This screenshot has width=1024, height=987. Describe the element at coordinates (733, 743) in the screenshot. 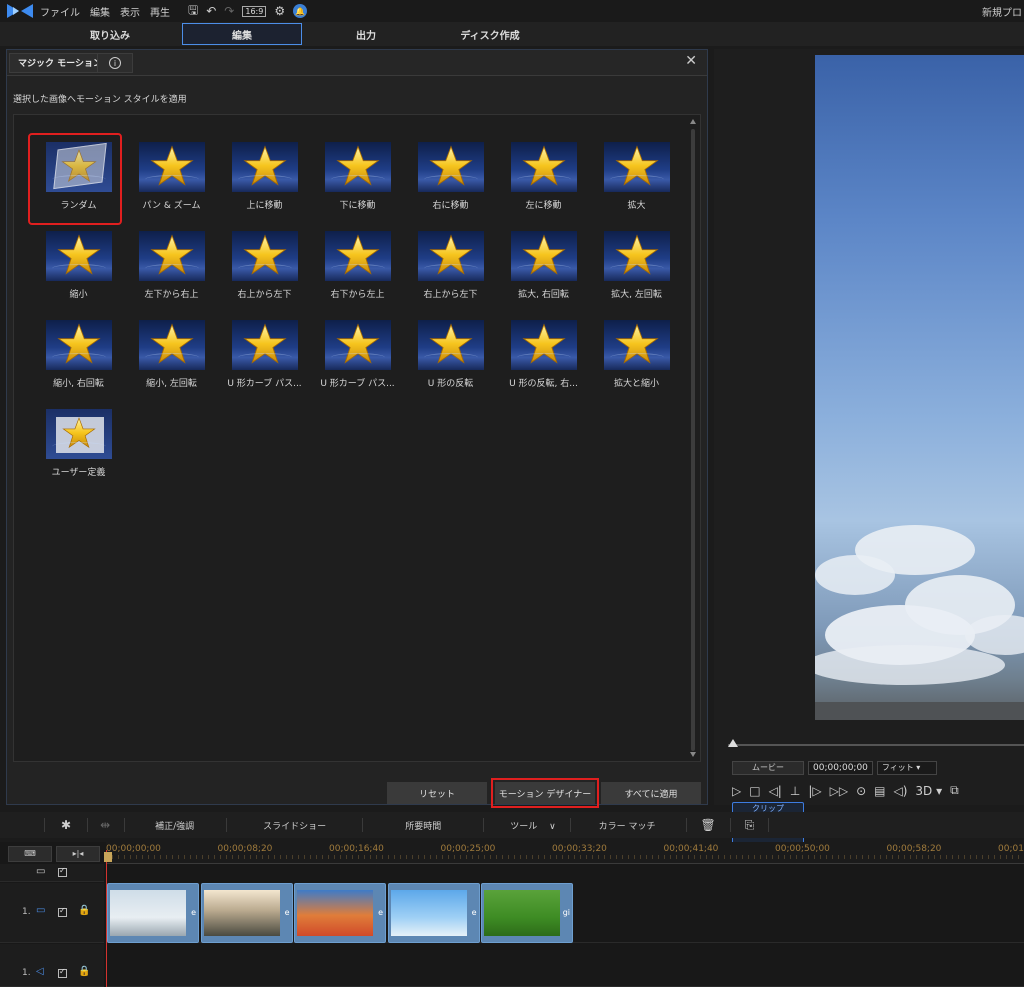

I see `seek-knob` at that location.